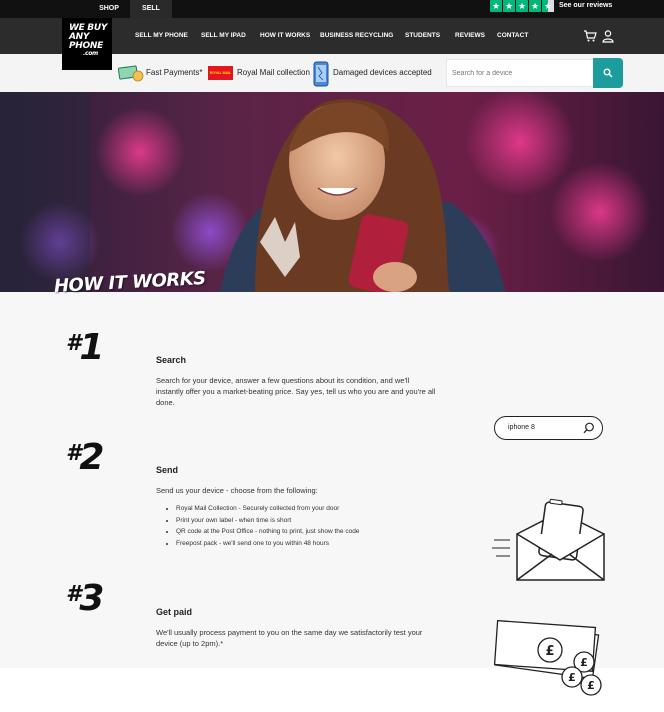 The image size is (664, 712). Describe the element at coordinates (91, 457) in the screenshot. I see `step-number-2-digit: 2` at that location.